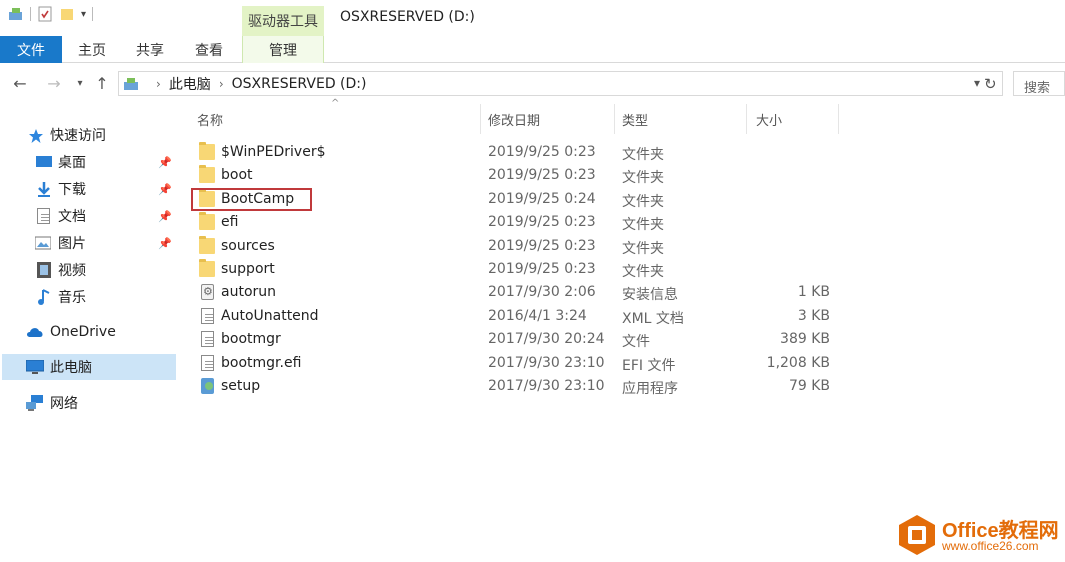  I want to click on computer-icon, so click(35, 367).